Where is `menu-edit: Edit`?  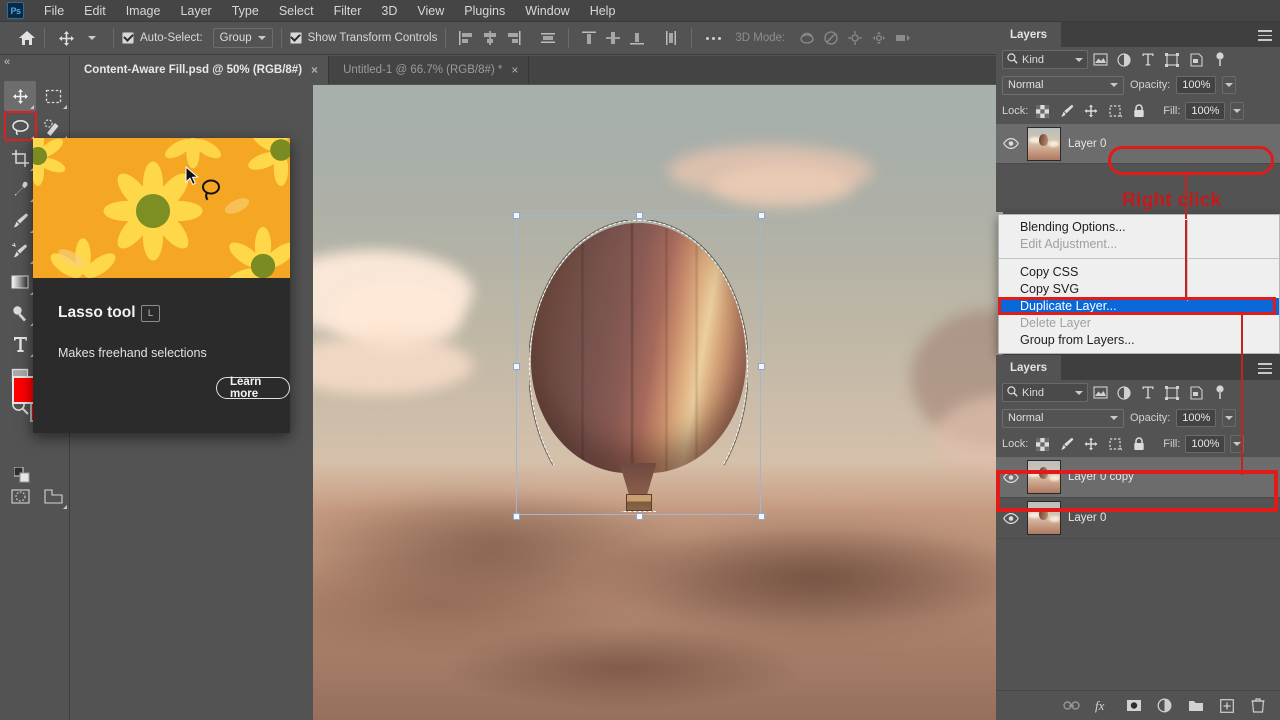 menu-edit: Edit is located at coordinates (95, 11).